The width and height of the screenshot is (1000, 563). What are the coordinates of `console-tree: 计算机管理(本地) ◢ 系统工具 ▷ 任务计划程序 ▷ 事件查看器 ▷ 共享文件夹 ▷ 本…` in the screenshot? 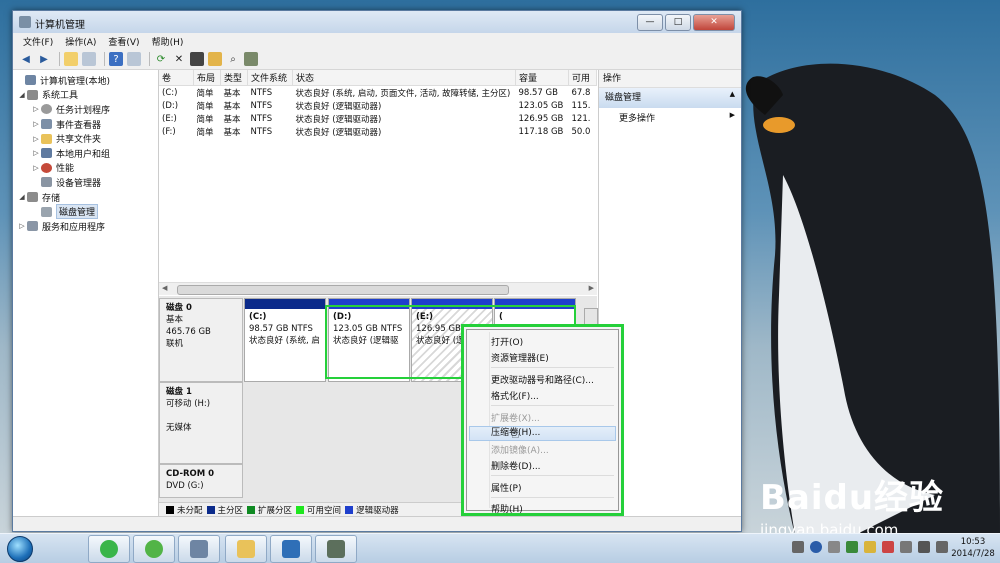 It's located at (86, 293).